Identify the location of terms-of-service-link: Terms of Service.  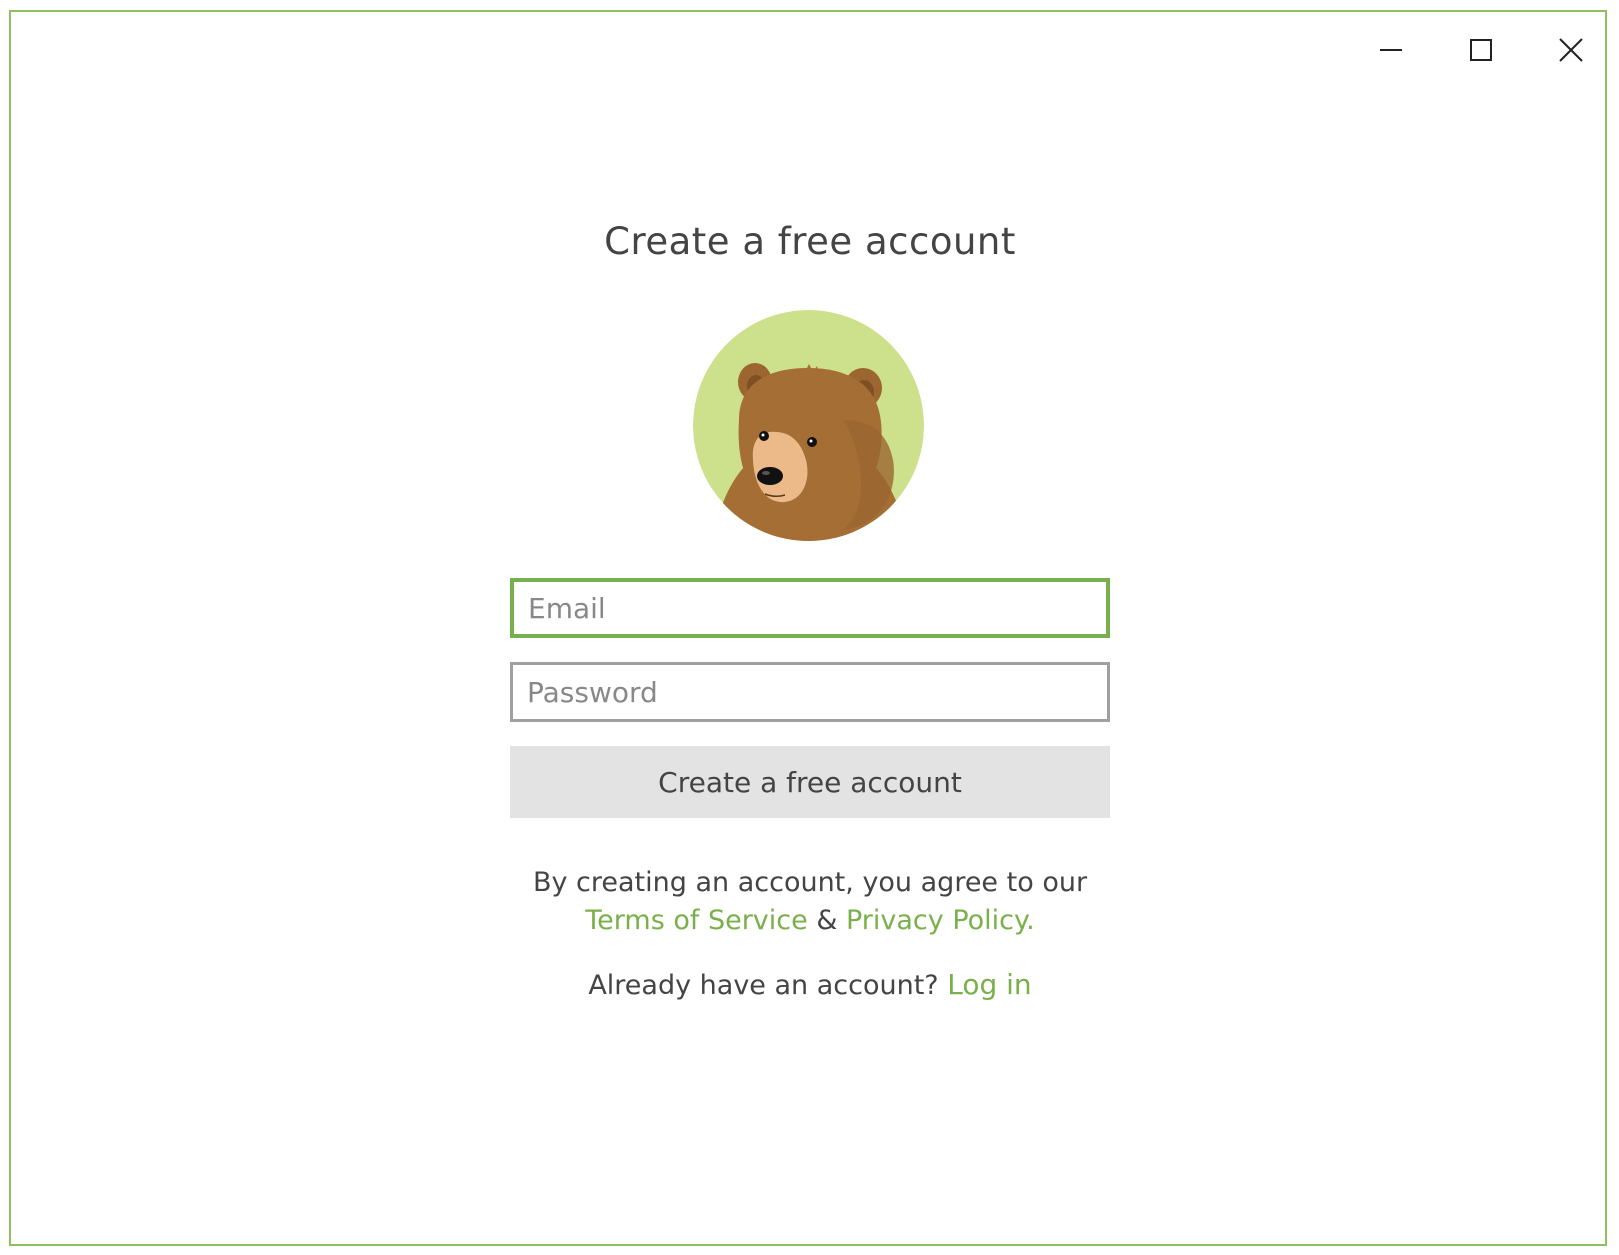
(696, 920).